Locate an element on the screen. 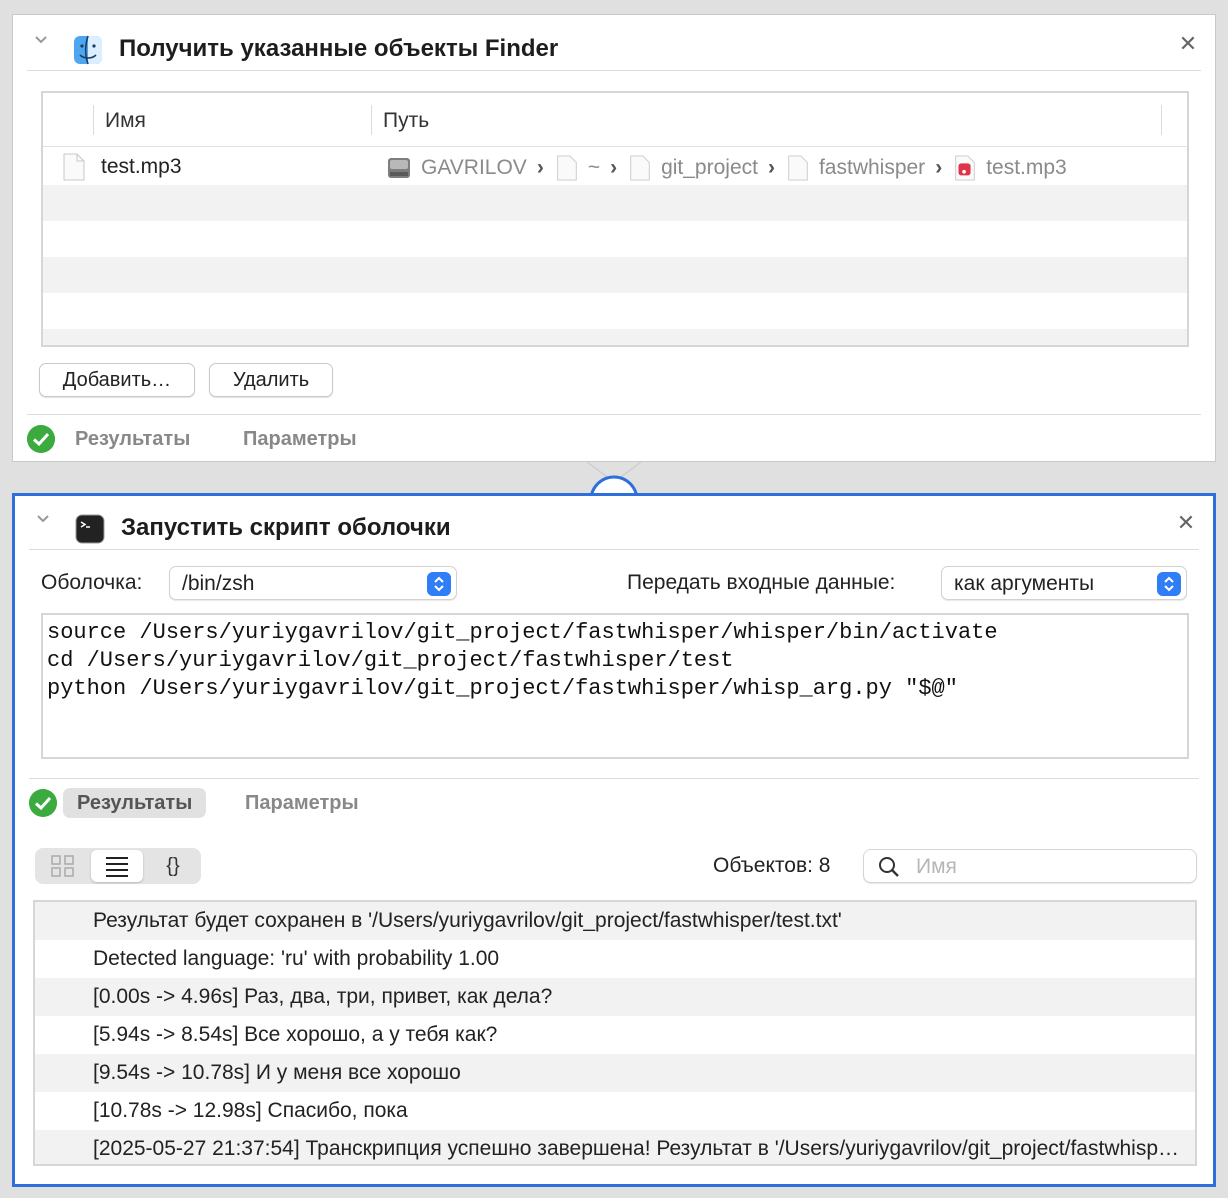  list-icon is located at coordinates (117, 867).